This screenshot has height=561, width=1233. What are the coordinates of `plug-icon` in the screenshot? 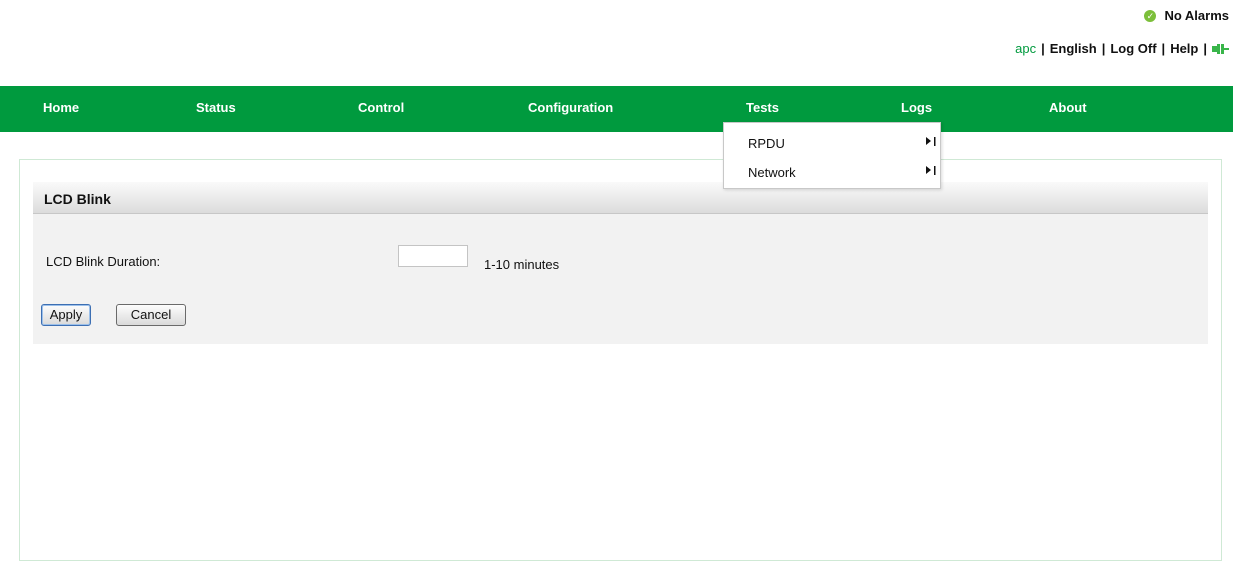 It's located at (1220, 49).